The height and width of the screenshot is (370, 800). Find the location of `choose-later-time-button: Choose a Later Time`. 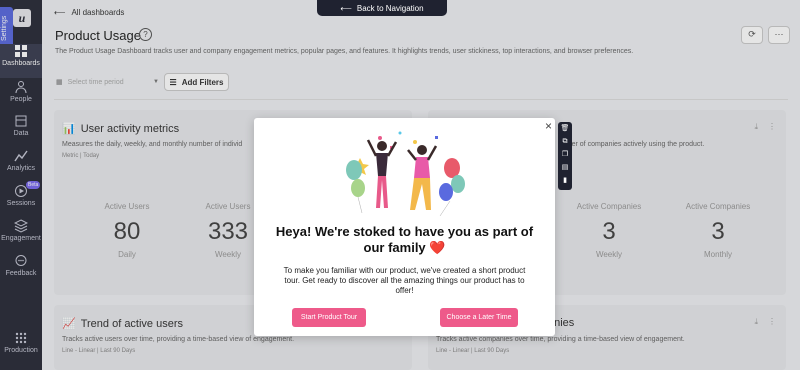

choose-later-time-button: Choose a Later Time is located at coordinates (479, 317).